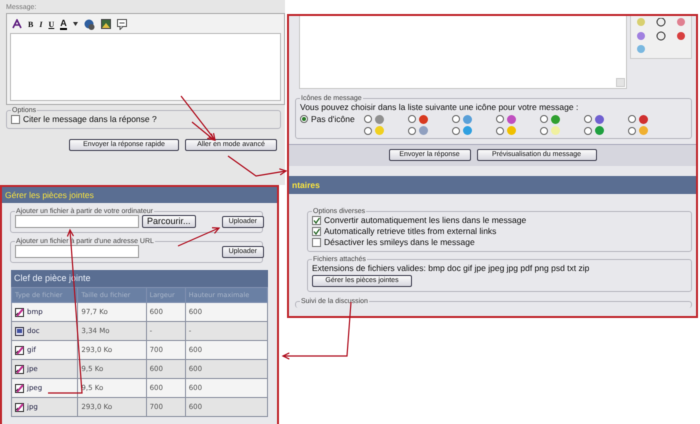  What do you see at coordinates (399, 242) in the screenshot?
I see `checkbox-label: Désactiver les smileys dans le message` at bounding box center [399, 242].